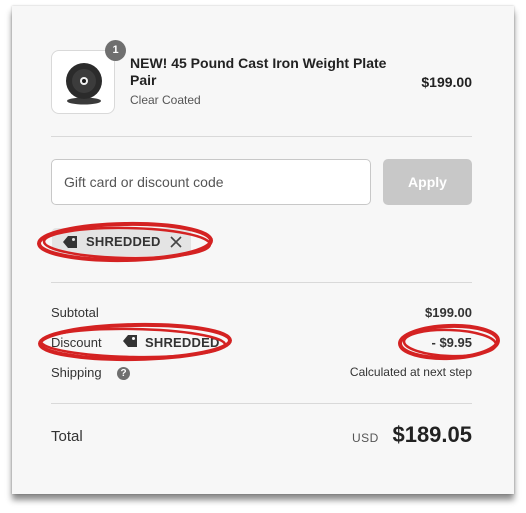  What do you see at coordinates (76, 342) in the screenshot?
I see `discount-label: Discount` at bounding box center [76, 342].